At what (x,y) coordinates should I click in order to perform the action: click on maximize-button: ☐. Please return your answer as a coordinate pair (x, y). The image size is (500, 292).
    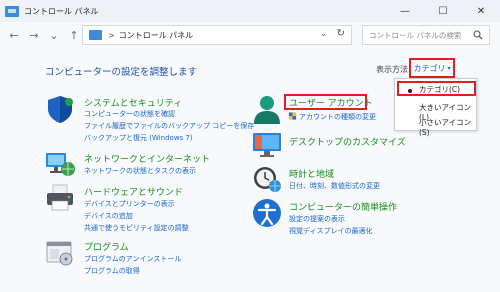
    Looking at the image, I should click on (443, 11).